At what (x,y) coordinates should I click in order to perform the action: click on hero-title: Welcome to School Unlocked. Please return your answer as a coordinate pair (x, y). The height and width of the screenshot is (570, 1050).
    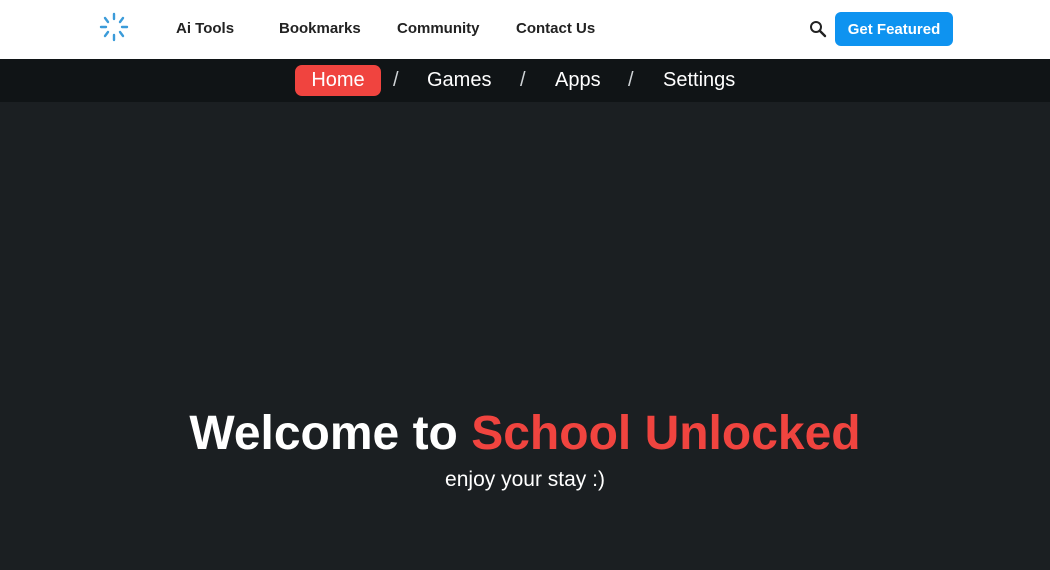
    Looking at the image, I should click on (525, 434).